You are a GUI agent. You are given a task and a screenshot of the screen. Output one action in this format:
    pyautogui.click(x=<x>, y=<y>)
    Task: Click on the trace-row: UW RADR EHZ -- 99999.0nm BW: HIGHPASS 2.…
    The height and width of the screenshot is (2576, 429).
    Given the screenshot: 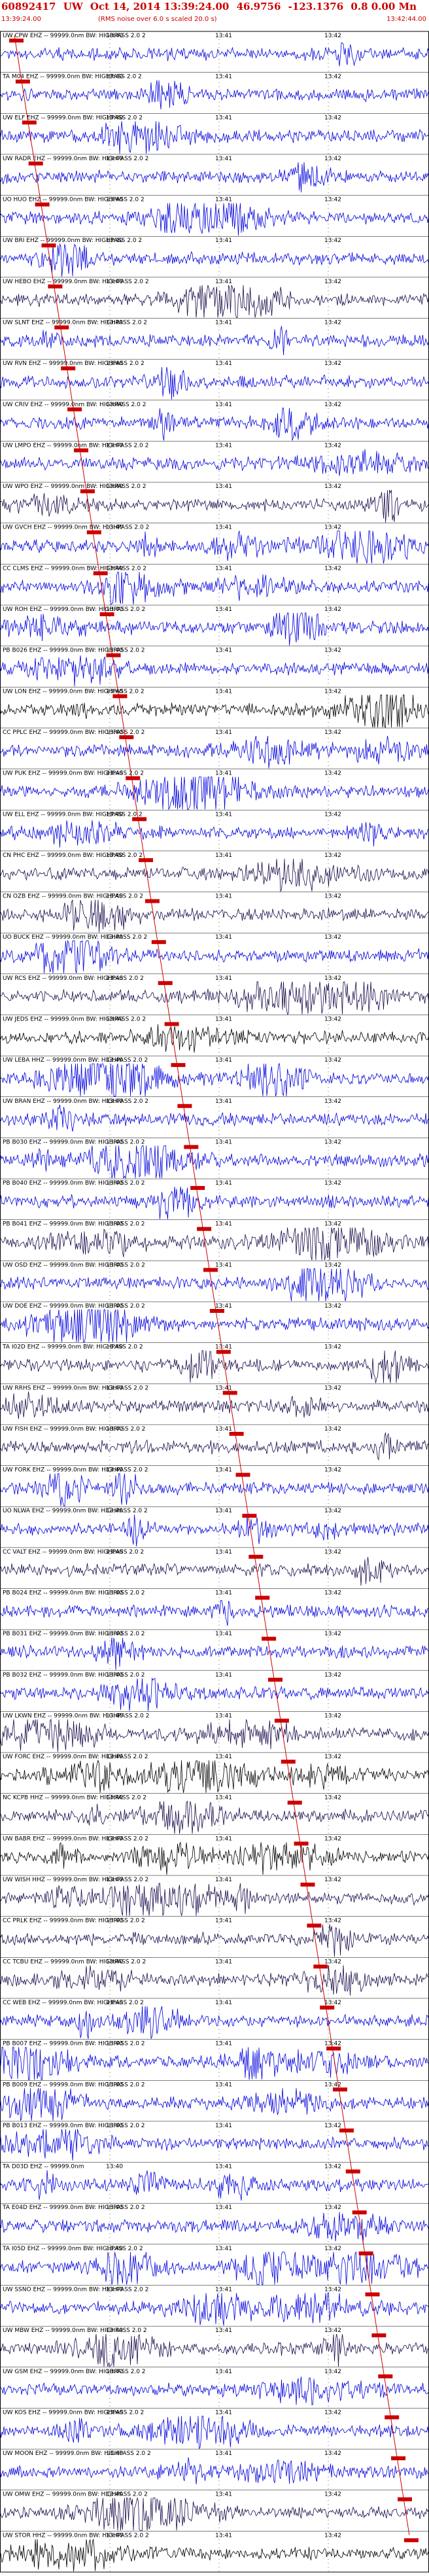 What is the action you would take?
    pyautogui.click(x=214, y=173)
    